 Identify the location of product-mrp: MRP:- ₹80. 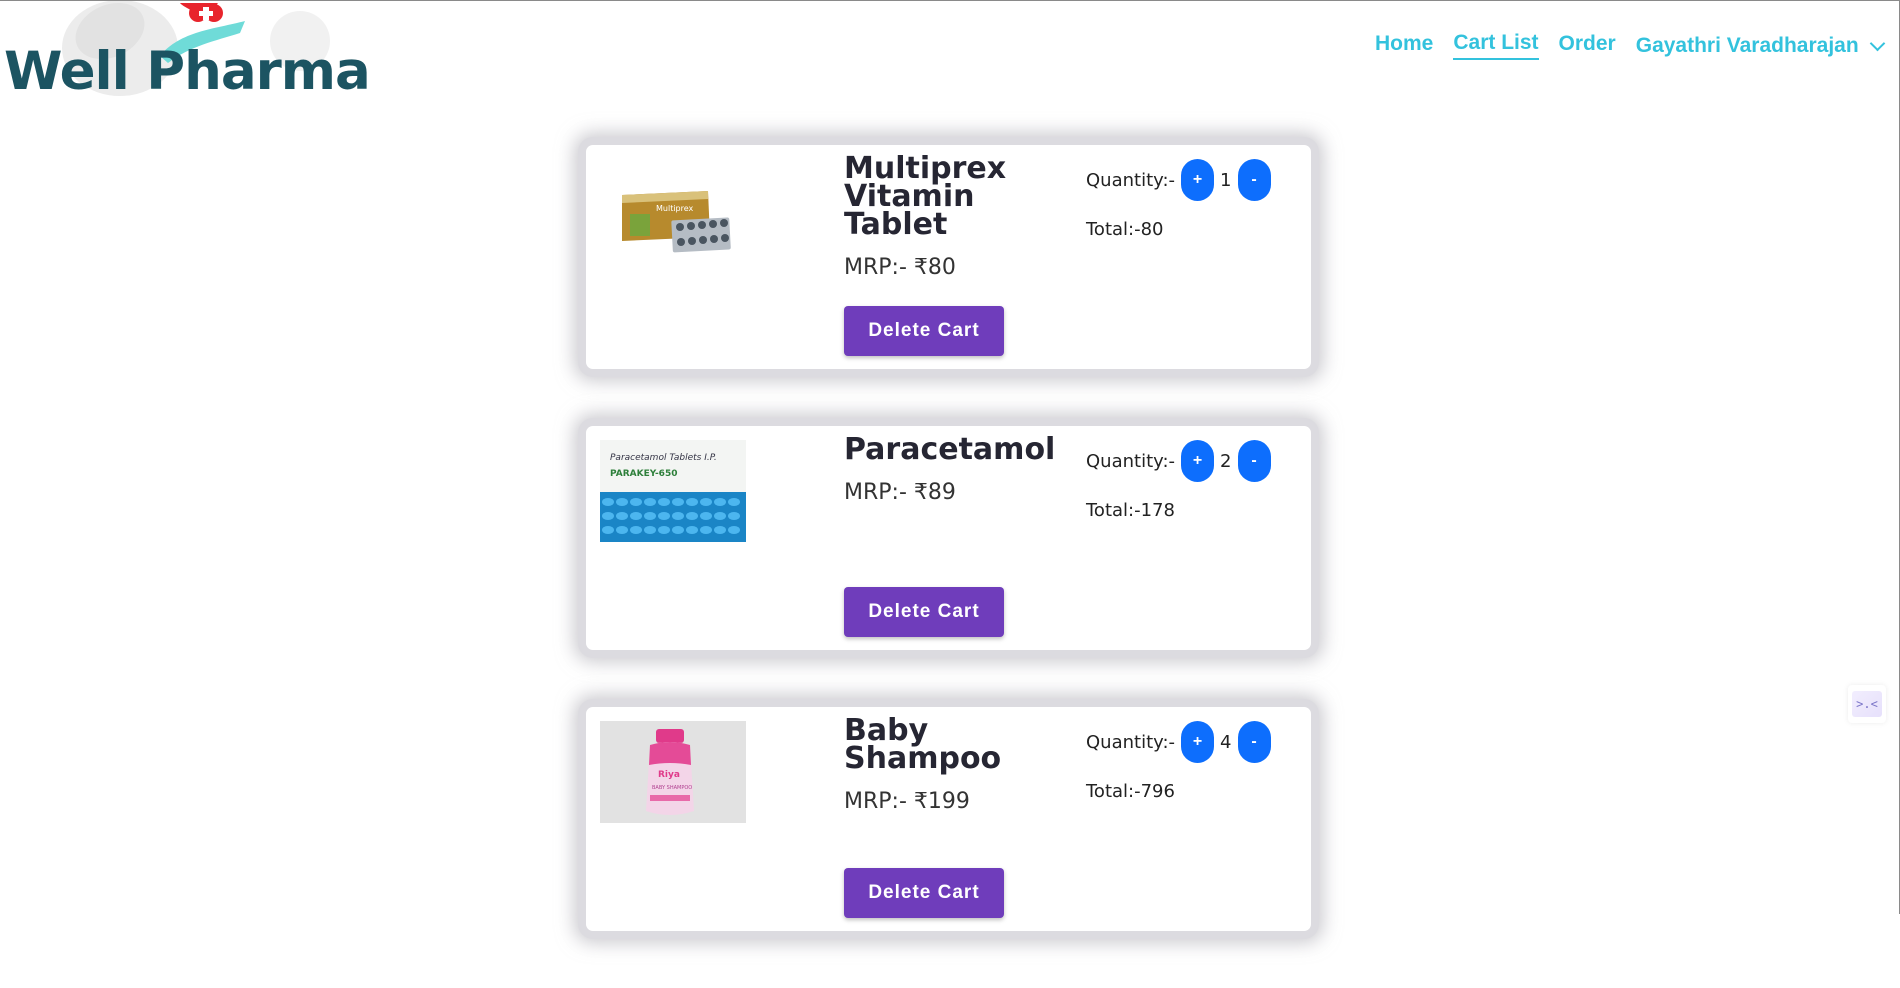
(900, 267).